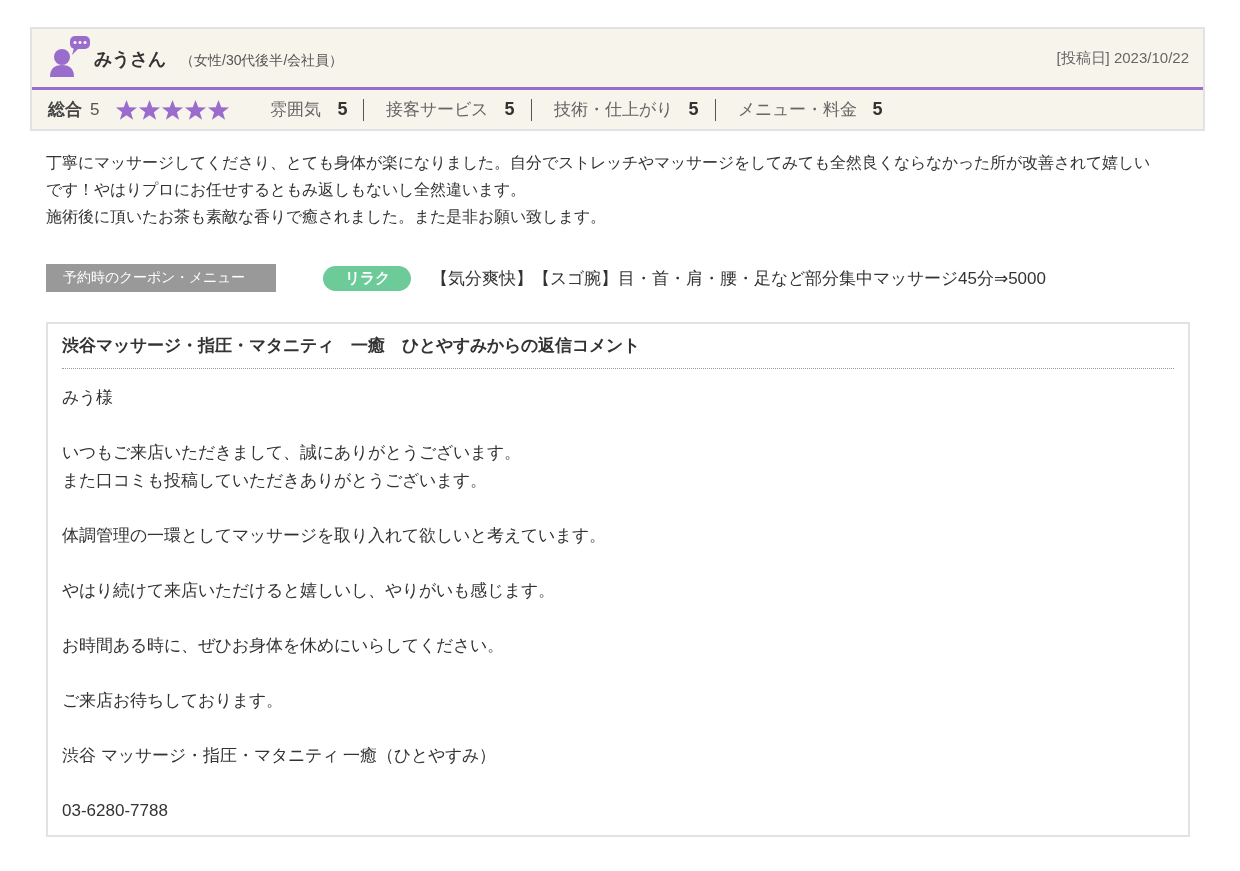  What do you see at coordinates (738, 278) in the screenshot?
I see `coupon-menu-text: 【気分爽快】【スゴ腕】目・首・肩・腰・足など部分集中マッサージ45分⇒5000` at bounding box center [738, 278].